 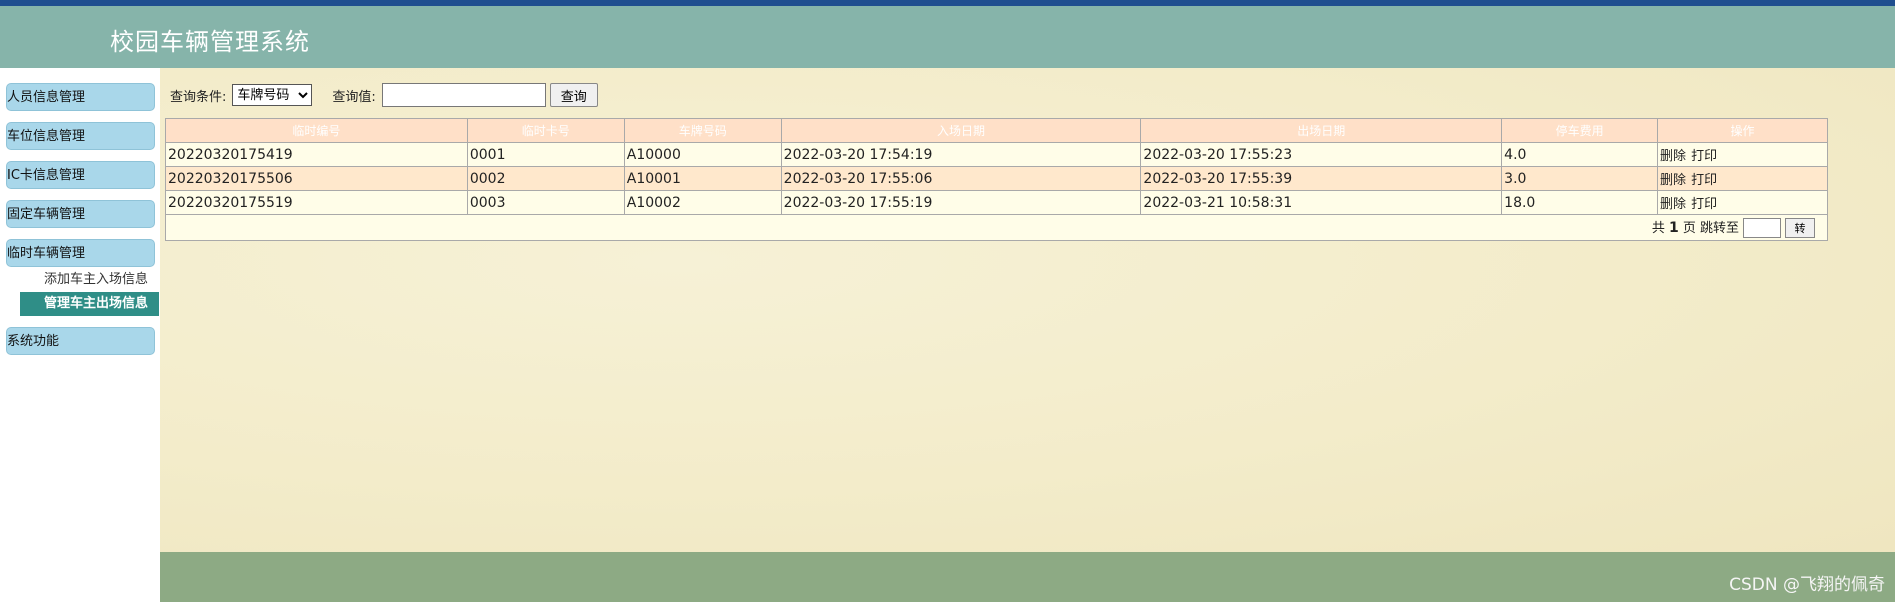 I want to click on sidebar-subitem-label: 添加车主入场信息, so click(x=96, y=279).